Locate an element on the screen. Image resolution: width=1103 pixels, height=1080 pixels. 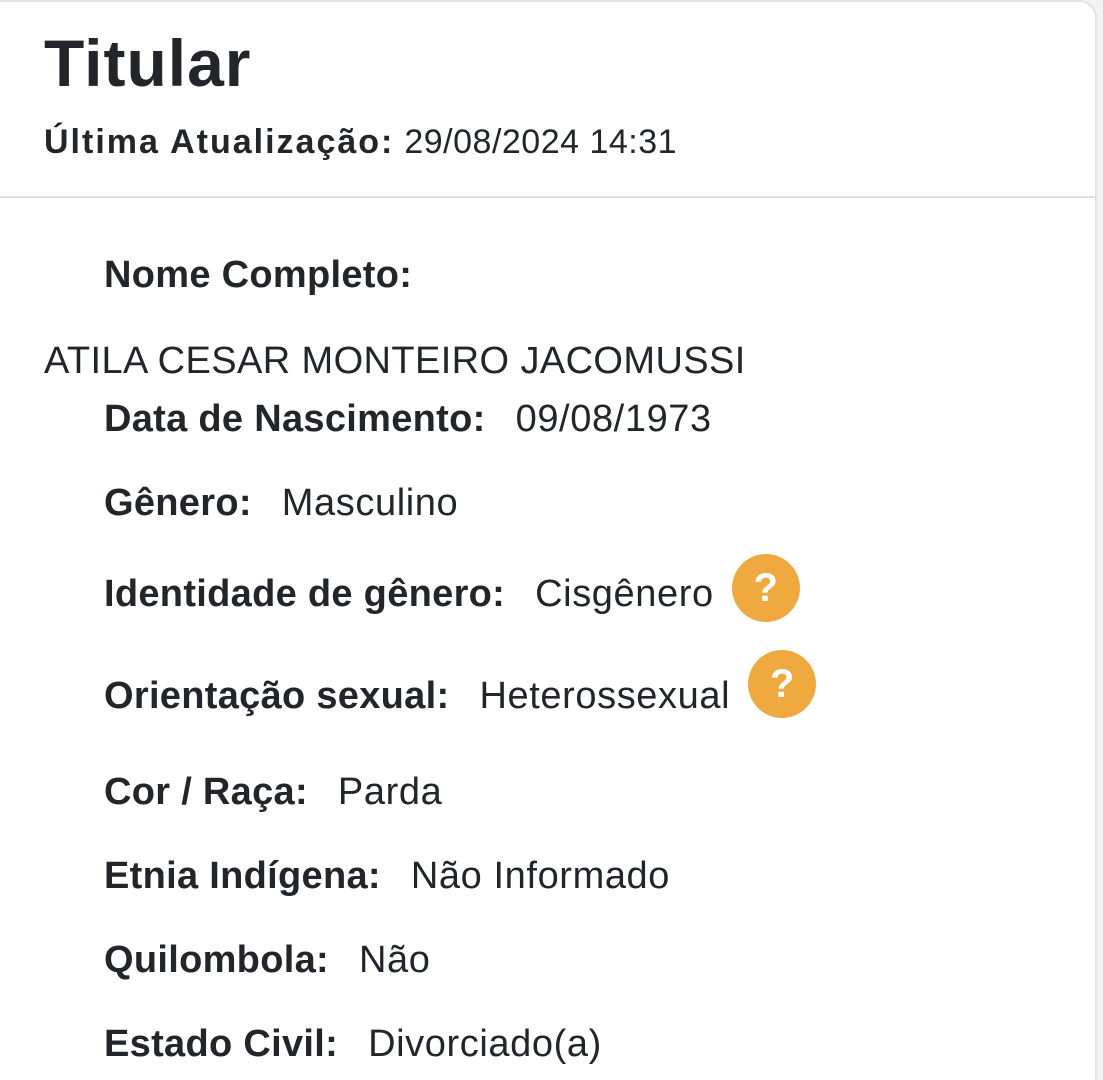
last-updated-value: 29/08/2024 14:31 is located at coordinates (541, 142).